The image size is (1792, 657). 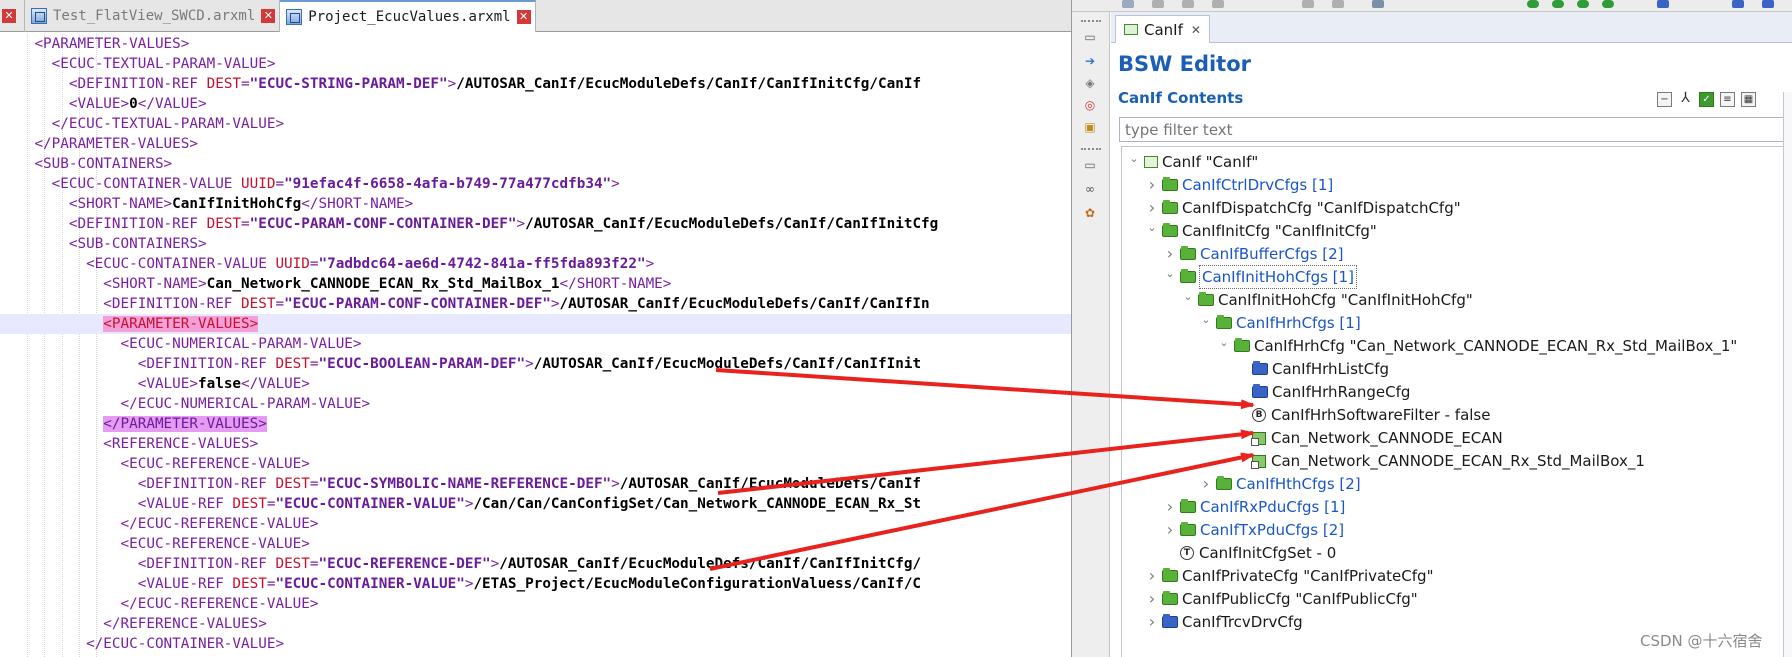 I want to click on code-token: false, so click(x=220, y=384).